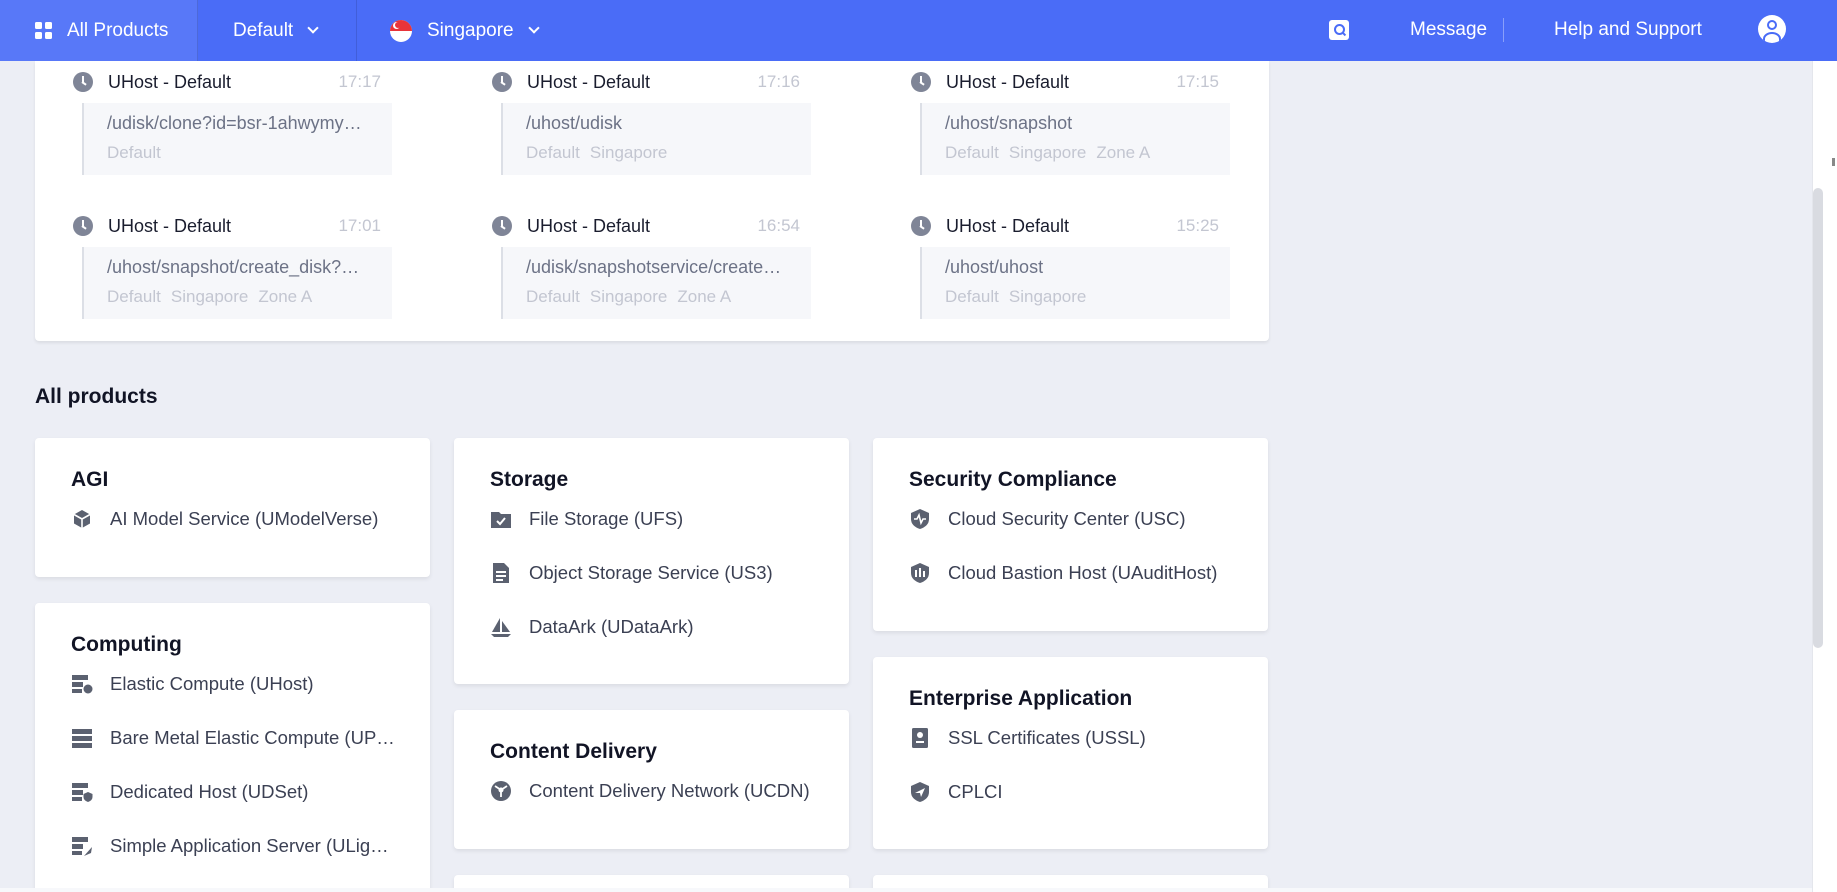  I want to click on shield-bars-icon, so click(920, 573).